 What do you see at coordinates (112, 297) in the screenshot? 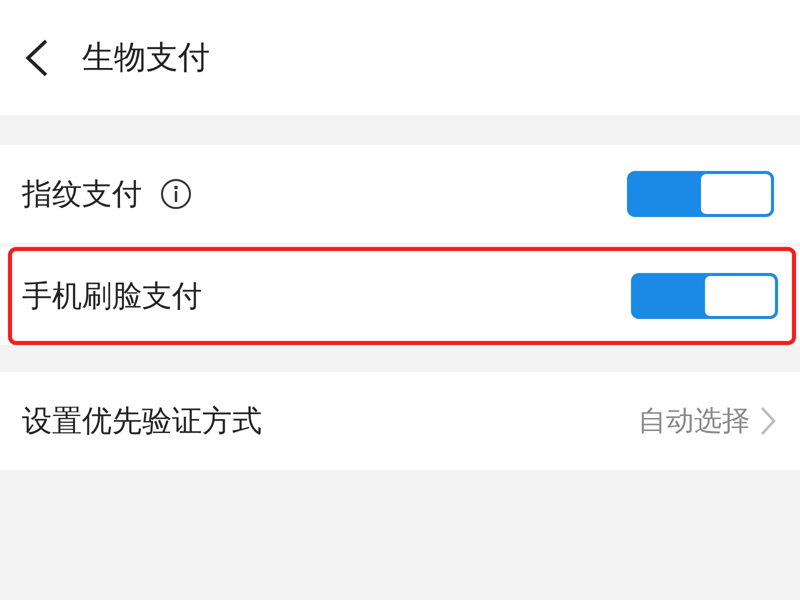
I see `setting-label: 手机刷脸支付` at bounding box center [112, 297].